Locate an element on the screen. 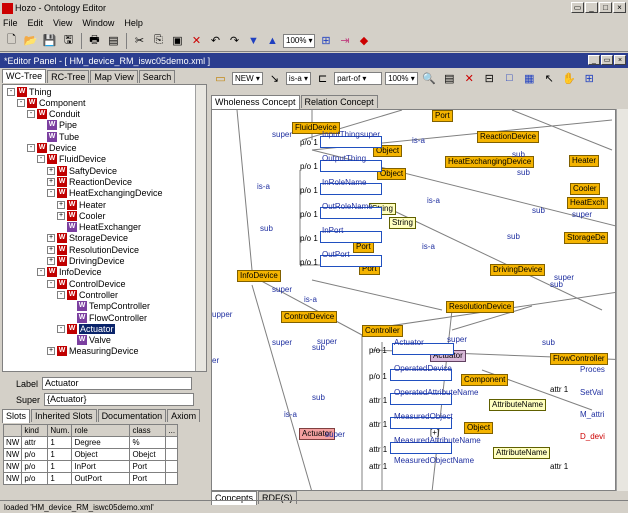  delete-icon: ✕ is located at coordinates (196, 40).